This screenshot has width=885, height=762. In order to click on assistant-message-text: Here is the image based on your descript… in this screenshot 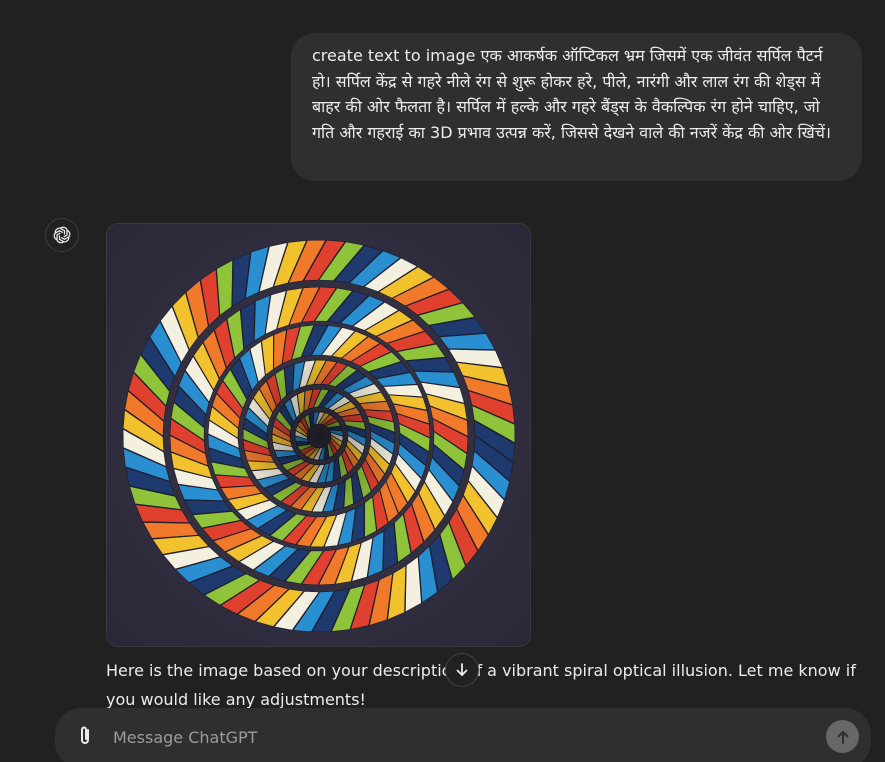, I will do `click(481, 685)`.